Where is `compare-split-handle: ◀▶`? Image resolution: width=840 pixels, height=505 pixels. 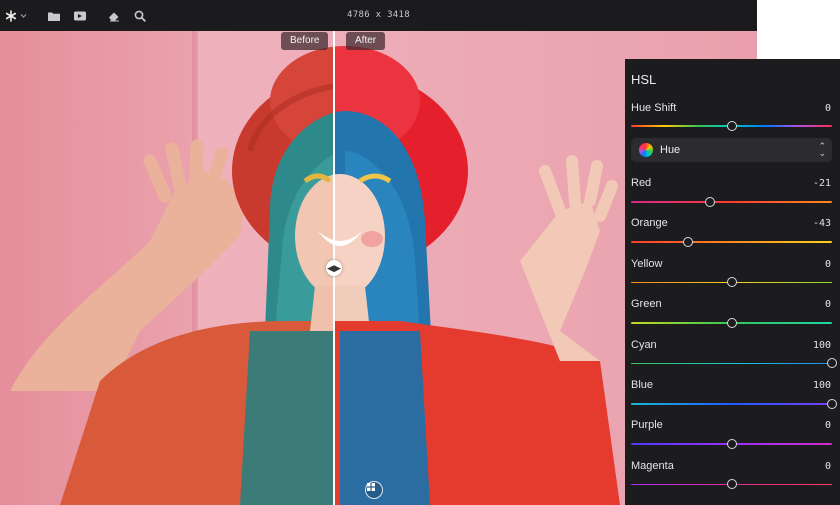 compare-split-handle: ◀▶ is located at coordinates (334, 268).